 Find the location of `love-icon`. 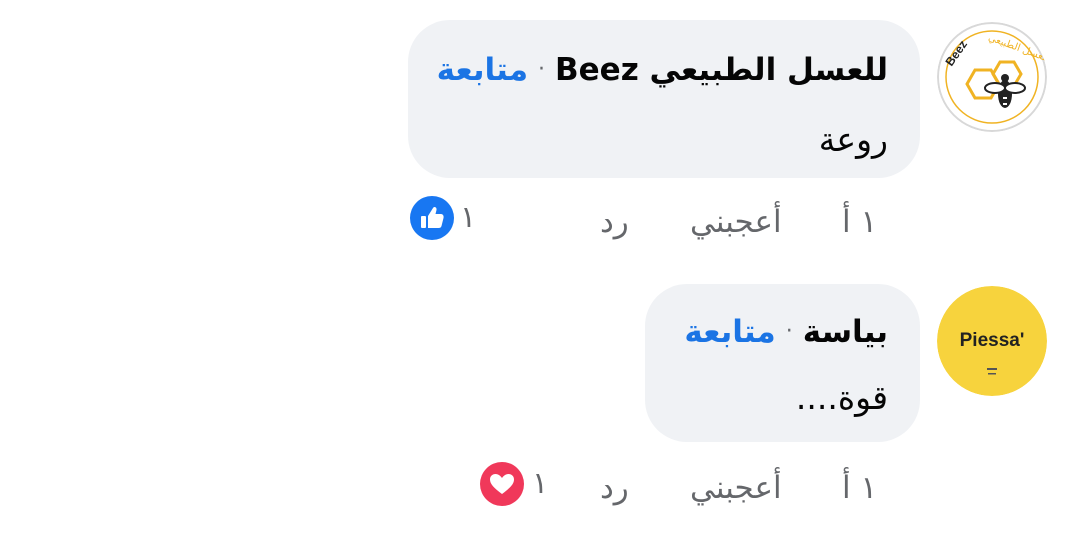

love-icon is located at coordinates (502, 484).